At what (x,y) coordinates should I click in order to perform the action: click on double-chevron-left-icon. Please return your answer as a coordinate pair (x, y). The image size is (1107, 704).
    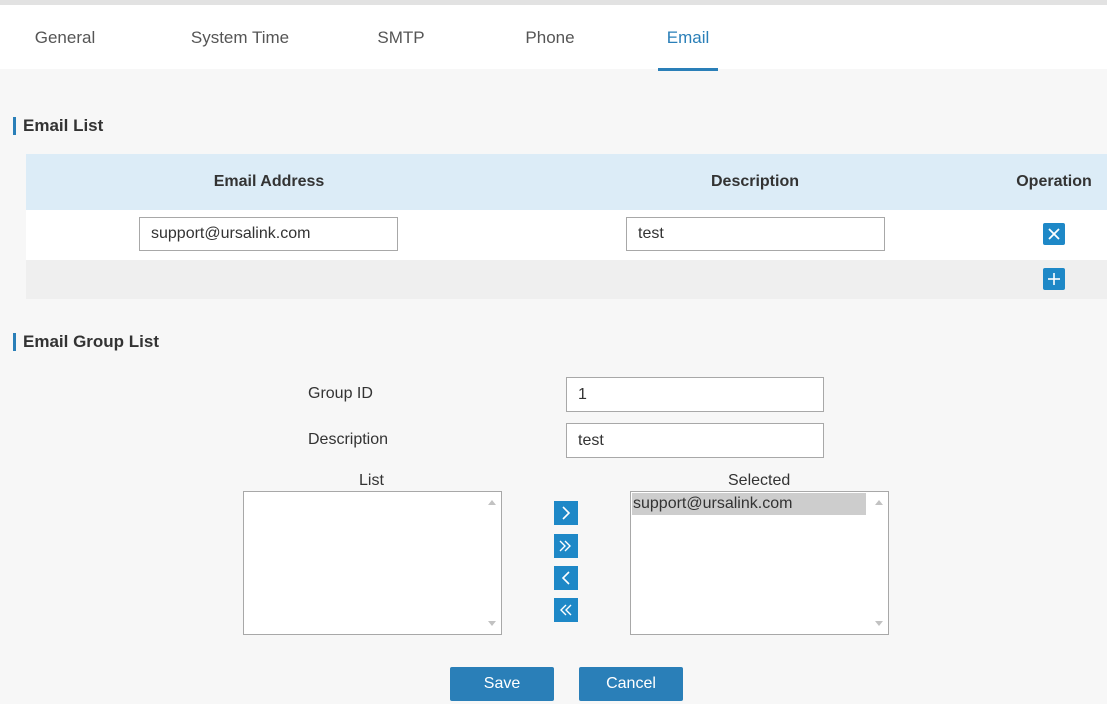
    Looking at the image, I should click on (566, 610).